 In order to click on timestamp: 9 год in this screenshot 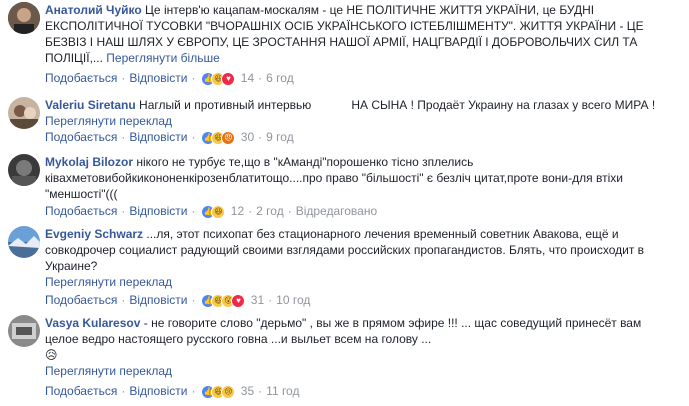, I will do `click(280, 137)`.